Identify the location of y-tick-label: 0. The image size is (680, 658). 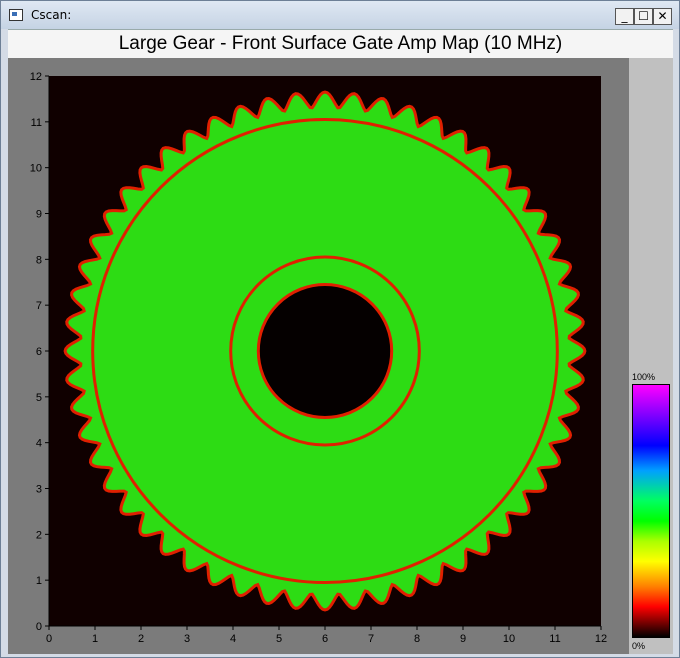
(39, 627).